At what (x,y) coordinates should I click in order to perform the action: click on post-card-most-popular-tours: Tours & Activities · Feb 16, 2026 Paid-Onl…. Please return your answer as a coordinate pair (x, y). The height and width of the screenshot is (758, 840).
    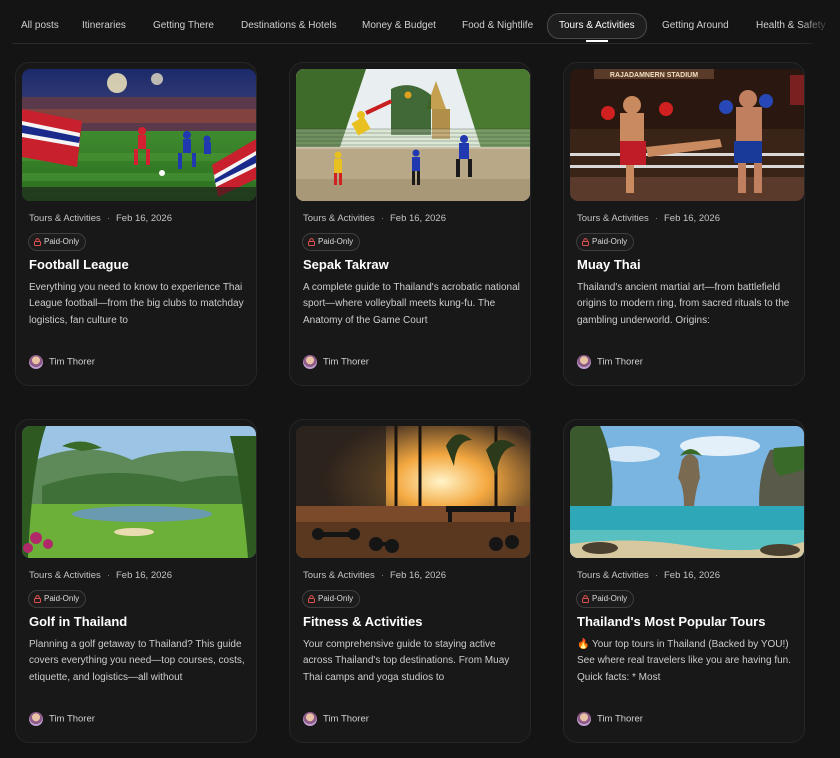
    Looking at the image, I should click on (684, 581).